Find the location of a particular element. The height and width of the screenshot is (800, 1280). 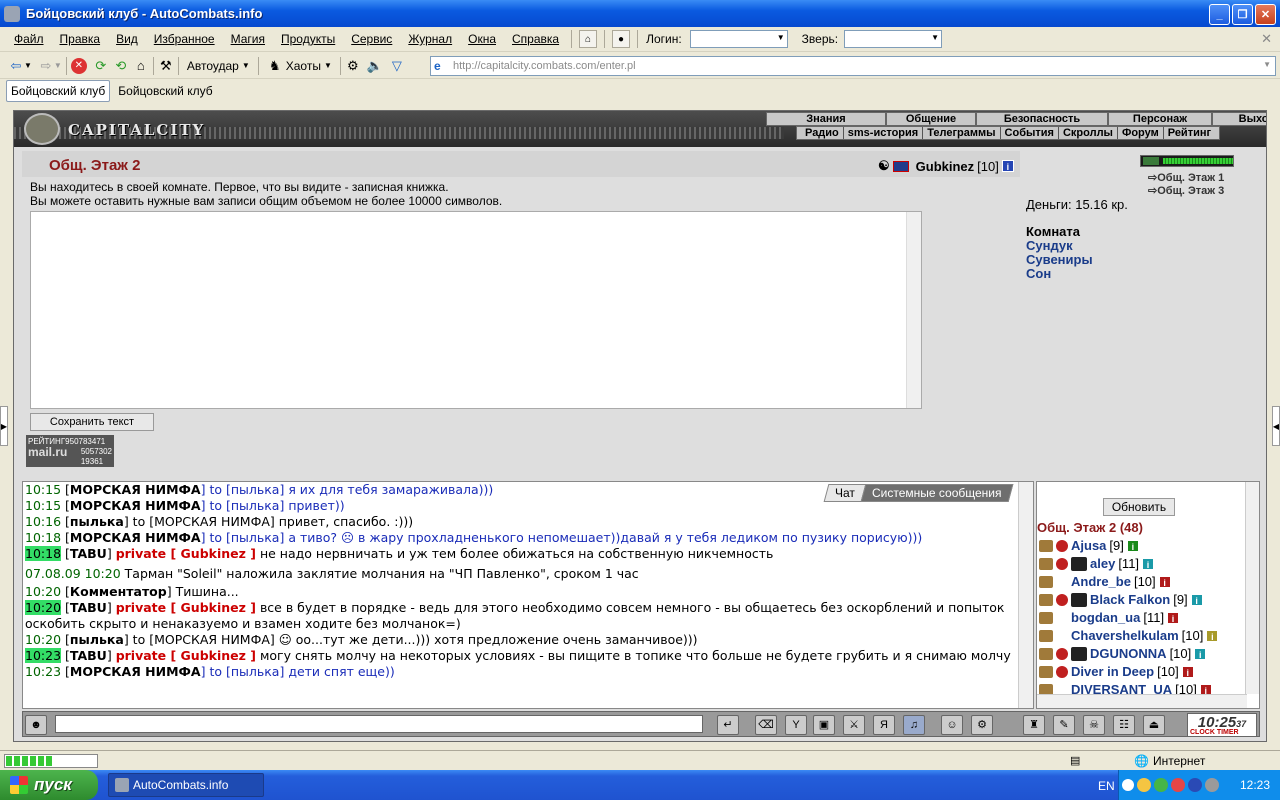

menu-service: Сервис is located at coordinates (371, 39).